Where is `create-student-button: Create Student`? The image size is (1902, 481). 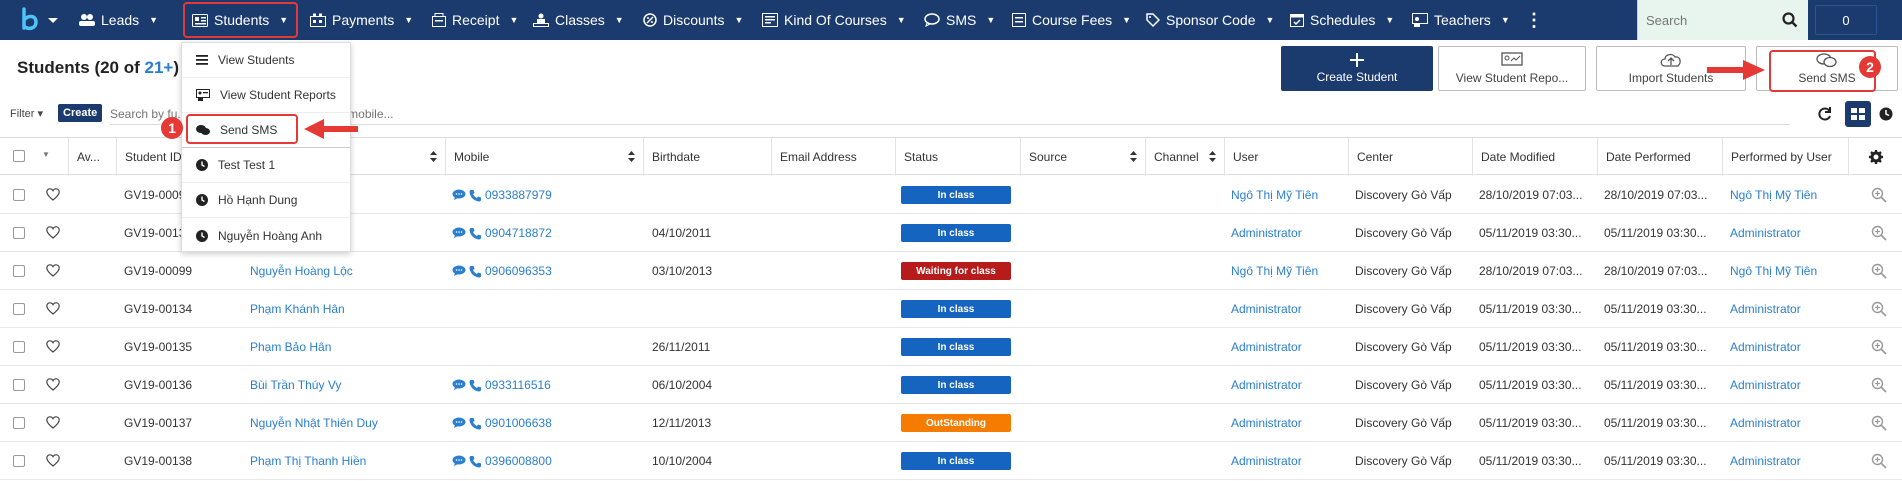
create-student-button: Create Student is located at coordinates (1357, 68).